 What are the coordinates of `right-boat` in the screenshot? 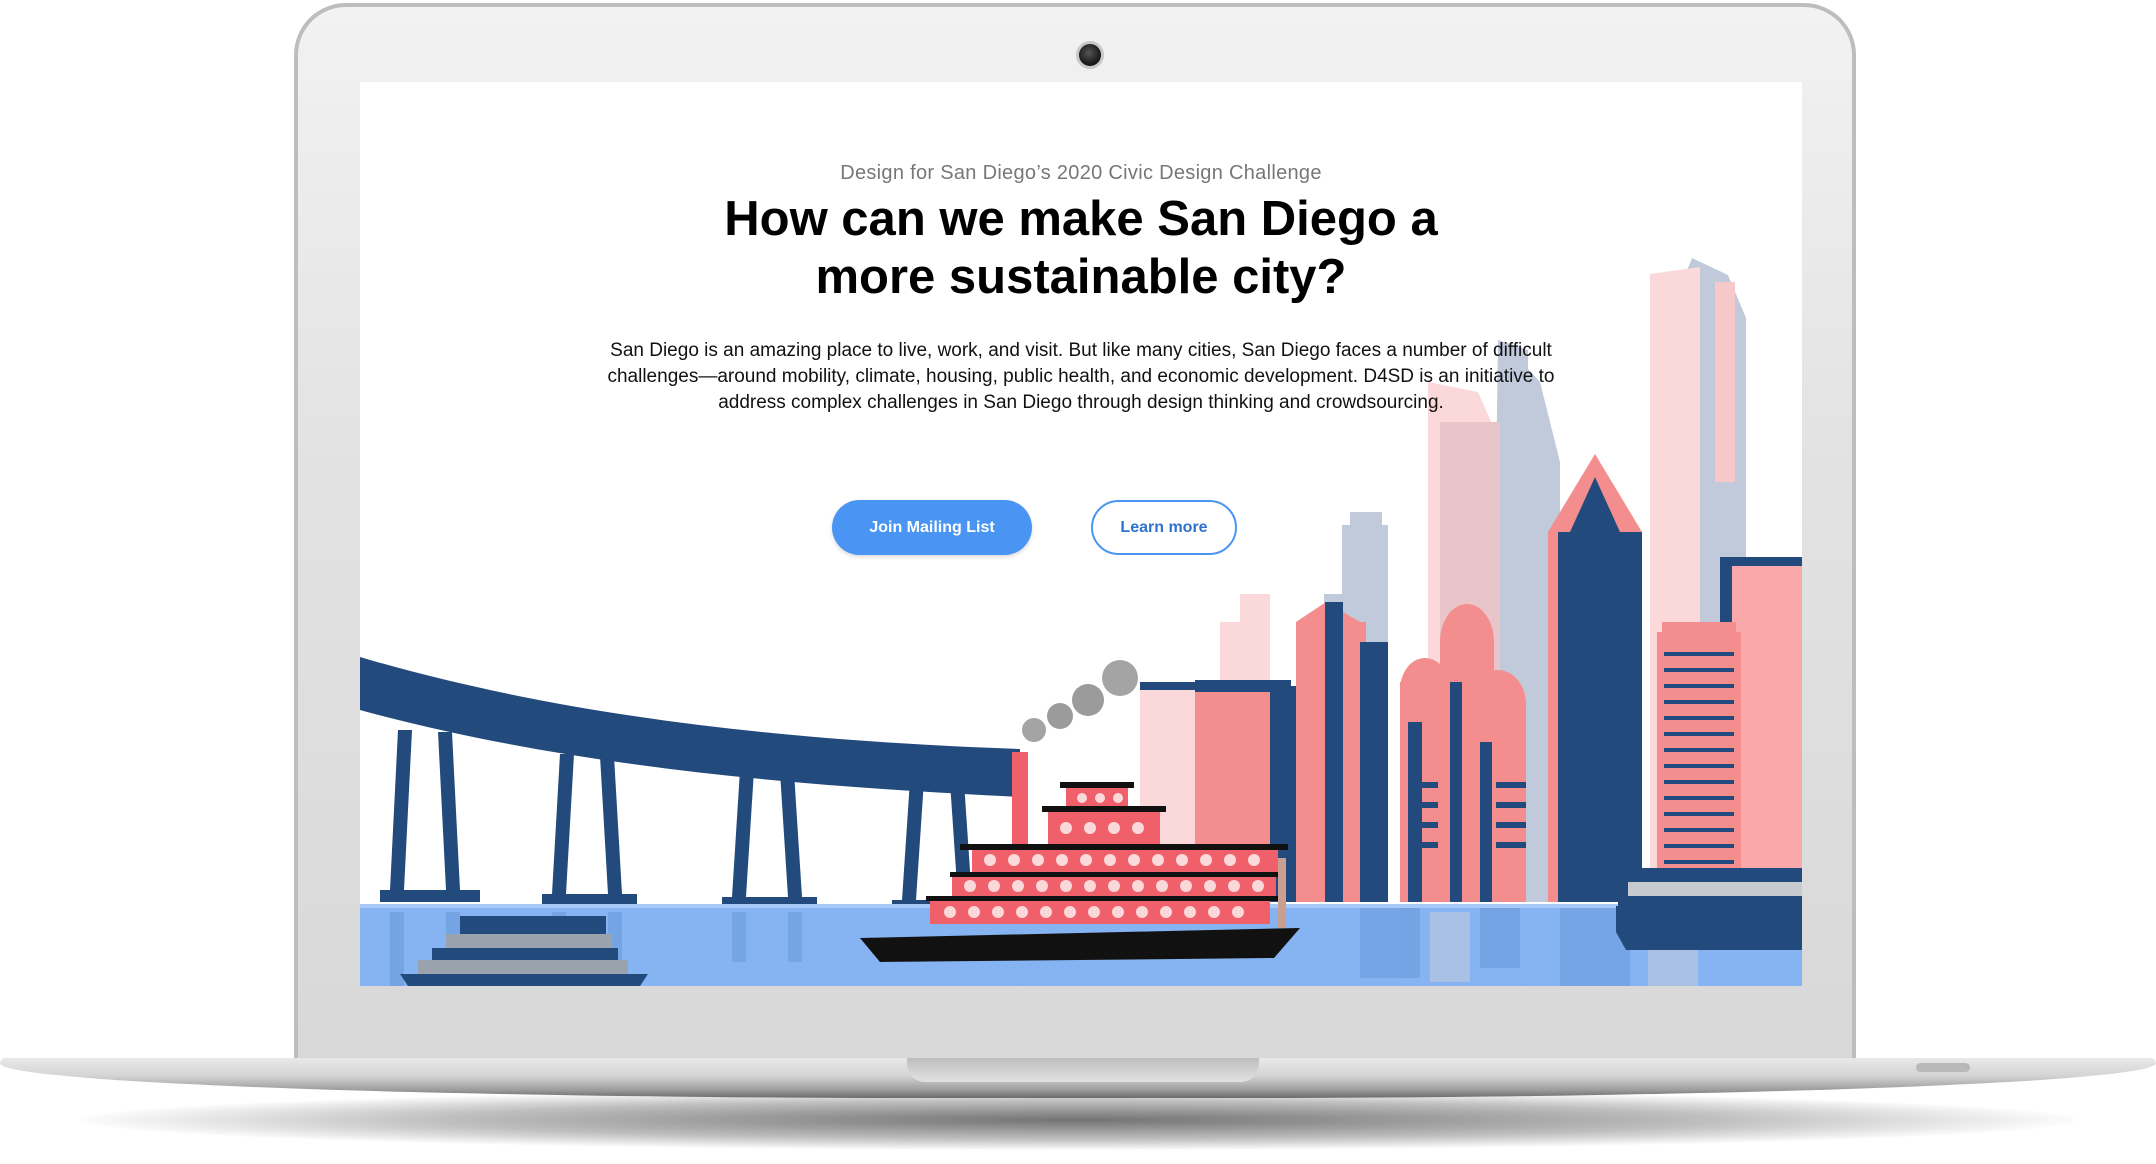 It's located at (1709, 909).